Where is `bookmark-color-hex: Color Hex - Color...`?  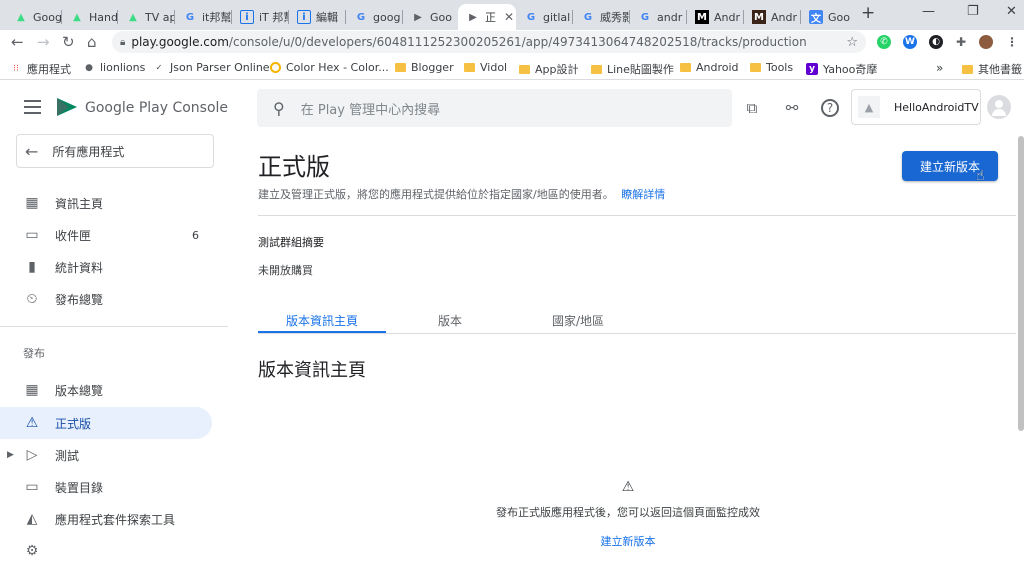 bookmark-color-hex: Color Hex - Color... is located at coordinates (329, 67).